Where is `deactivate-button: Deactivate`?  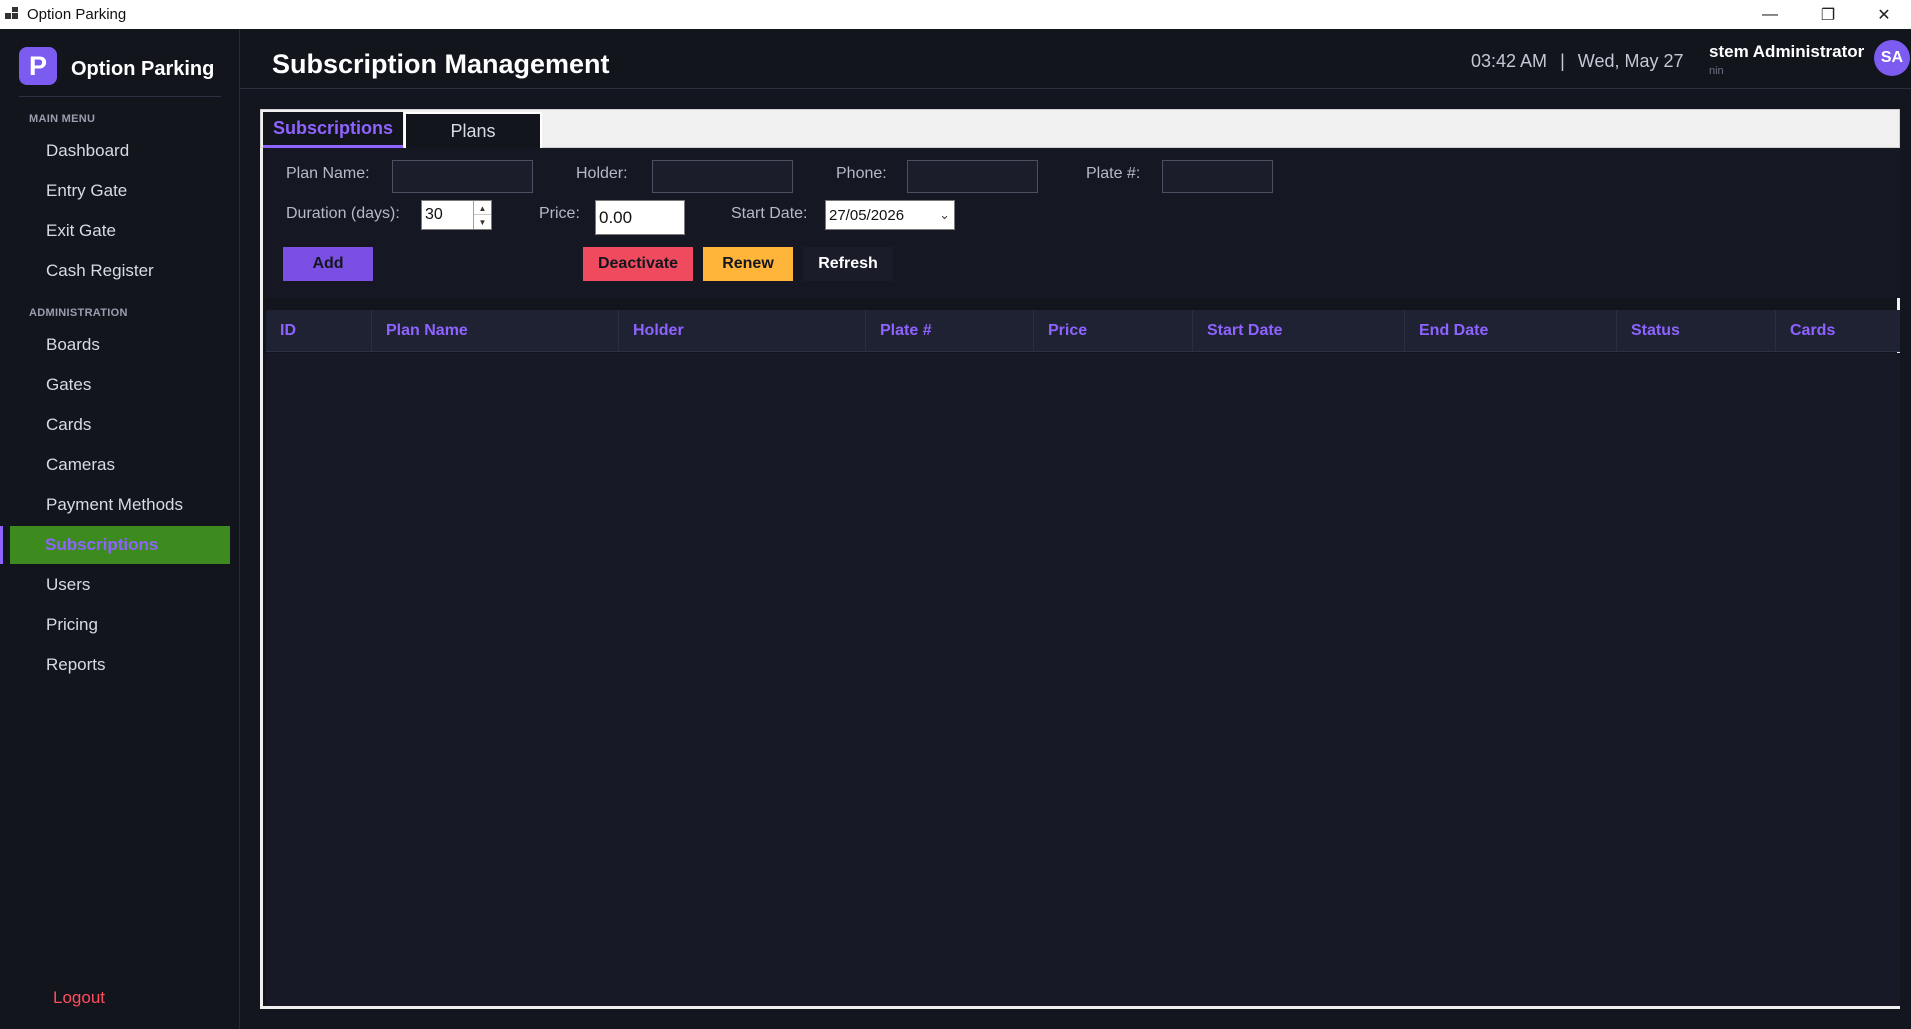 deactivate-button: Deactivate is located at coordinates (638, 264).